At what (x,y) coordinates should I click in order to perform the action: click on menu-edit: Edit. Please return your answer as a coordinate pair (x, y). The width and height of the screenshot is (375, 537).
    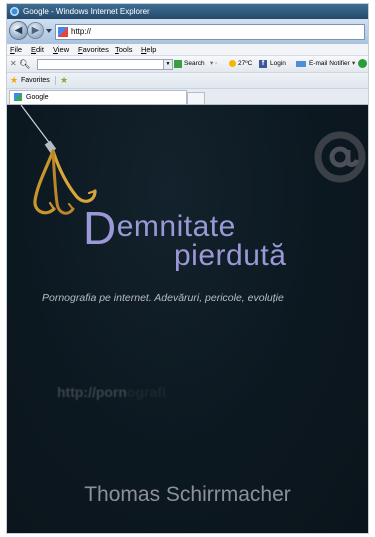
    Looking at the image, I should click on (37, 49).